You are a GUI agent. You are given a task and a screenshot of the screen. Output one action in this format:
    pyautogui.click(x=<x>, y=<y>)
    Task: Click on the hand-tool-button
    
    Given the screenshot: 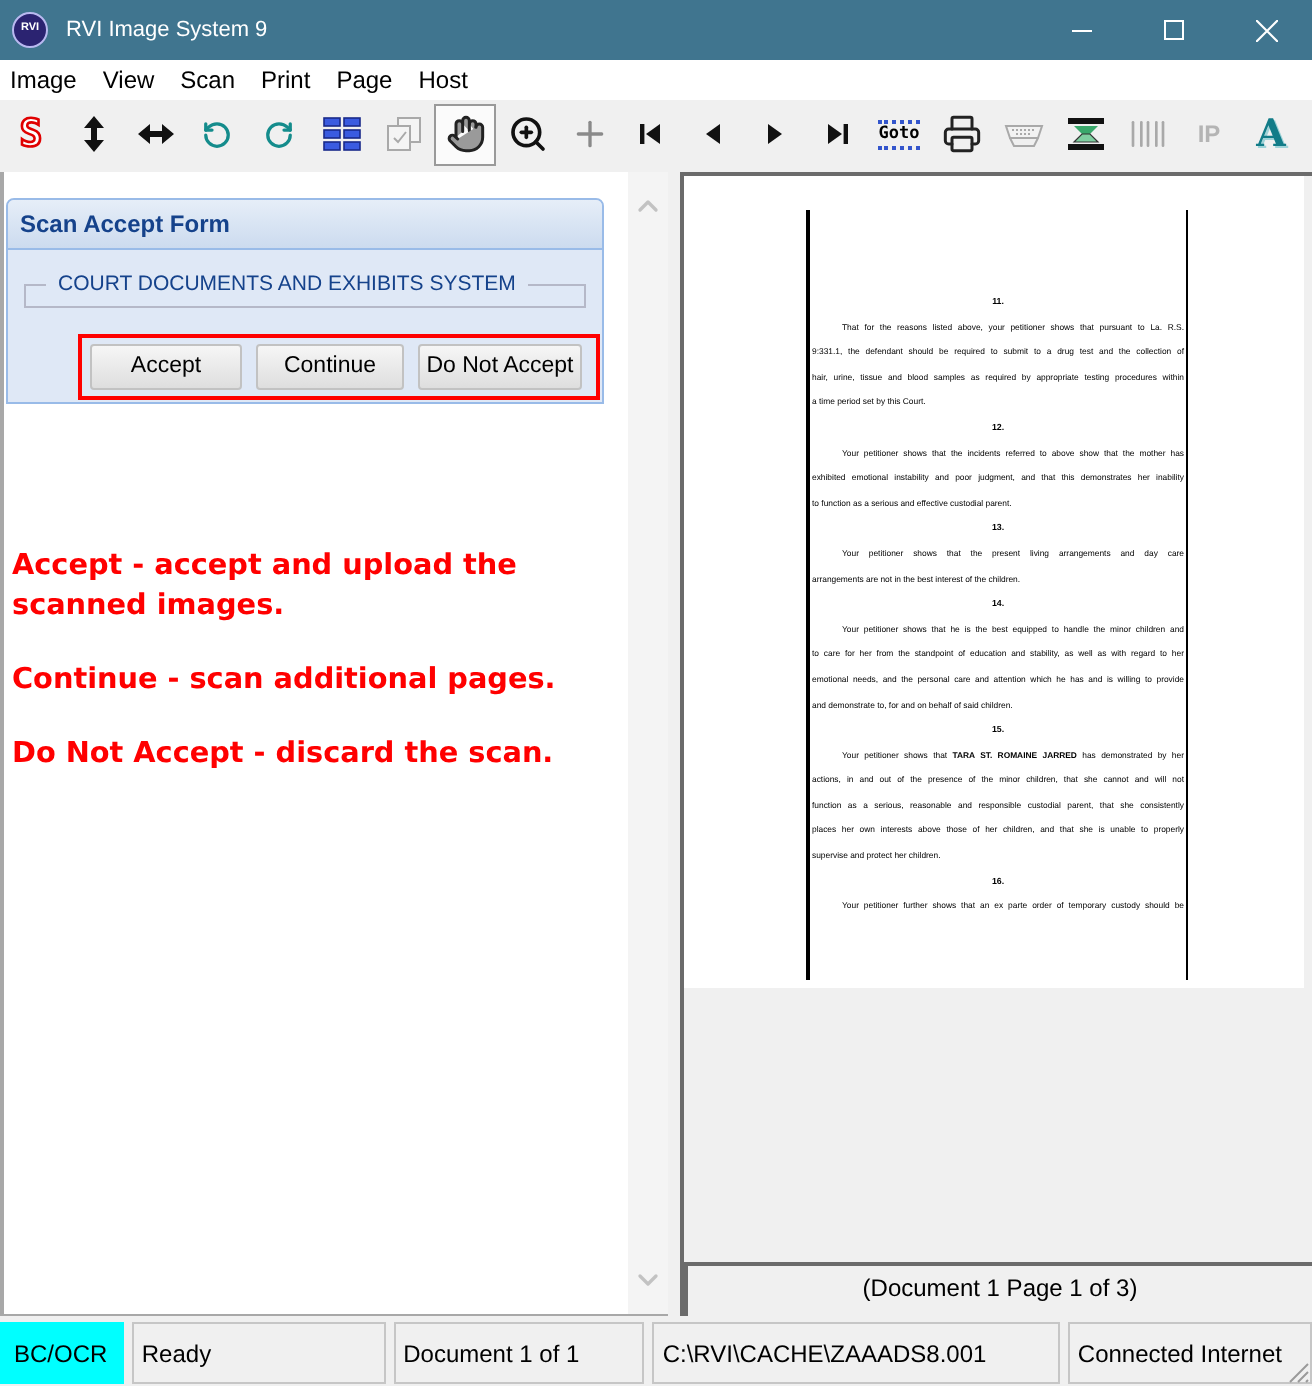 What is the action you would take?
    pyautogui.click(x=465, y=134)
    